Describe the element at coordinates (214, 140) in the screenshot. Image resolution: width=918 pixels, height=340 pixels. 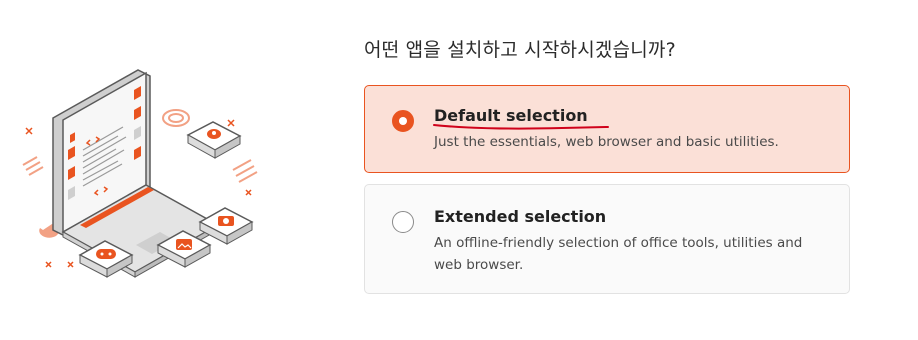
I see `map-pin-app-tile` at that location.